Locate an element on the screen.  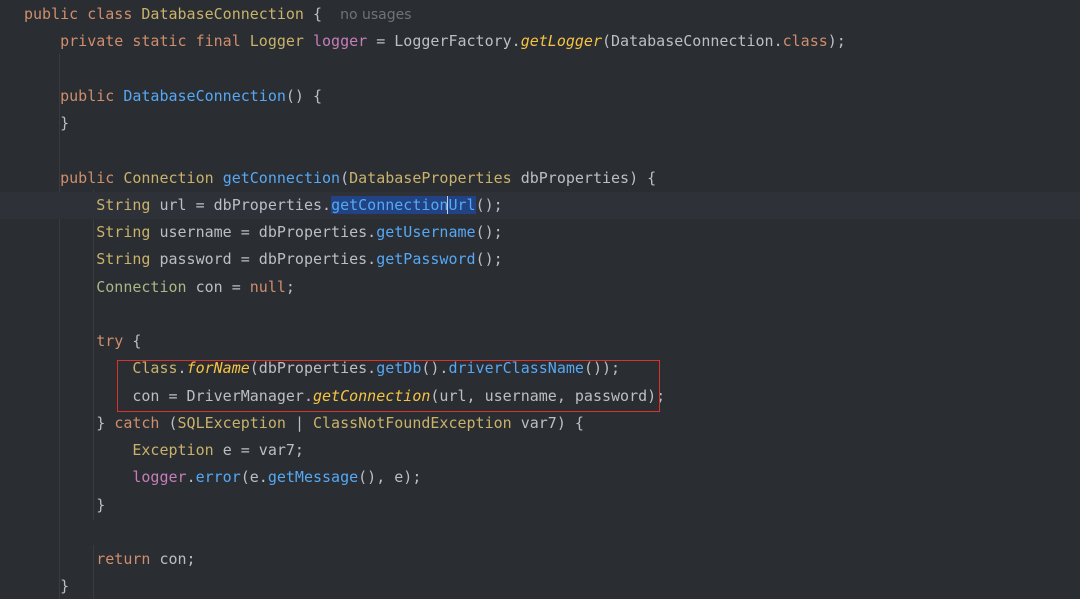
code-token: getUsername is located at coordinates (426, 232).